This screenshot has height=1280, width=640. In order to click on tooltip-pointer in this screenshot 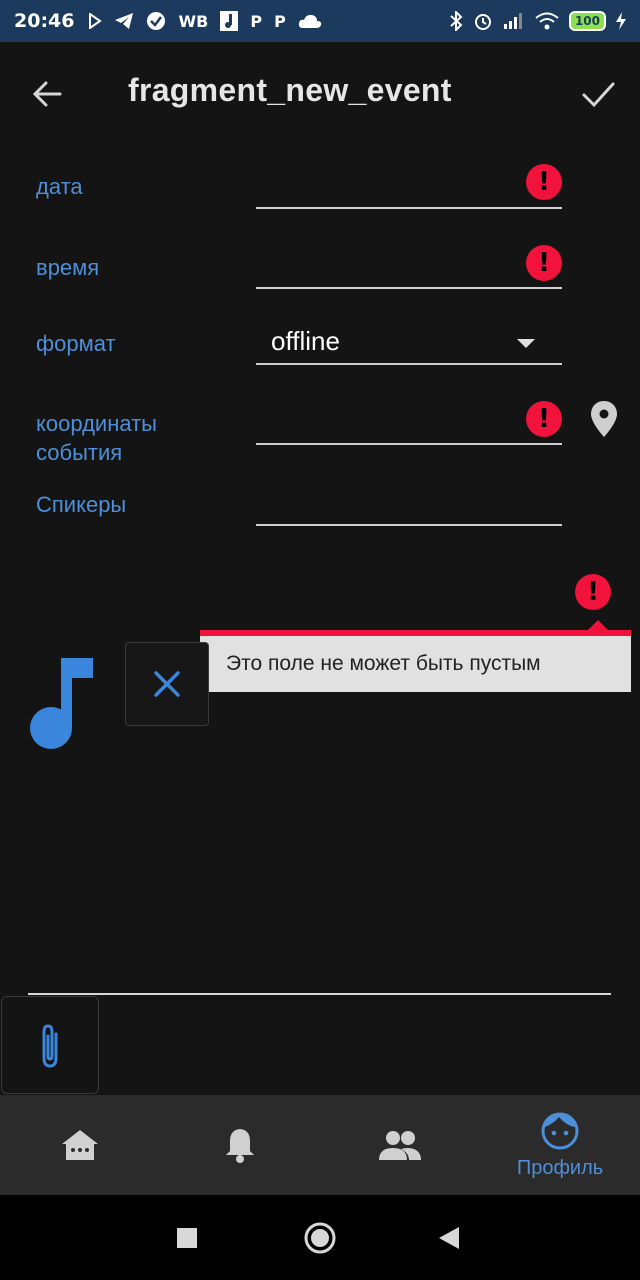, I will do `click(598, 625)`.